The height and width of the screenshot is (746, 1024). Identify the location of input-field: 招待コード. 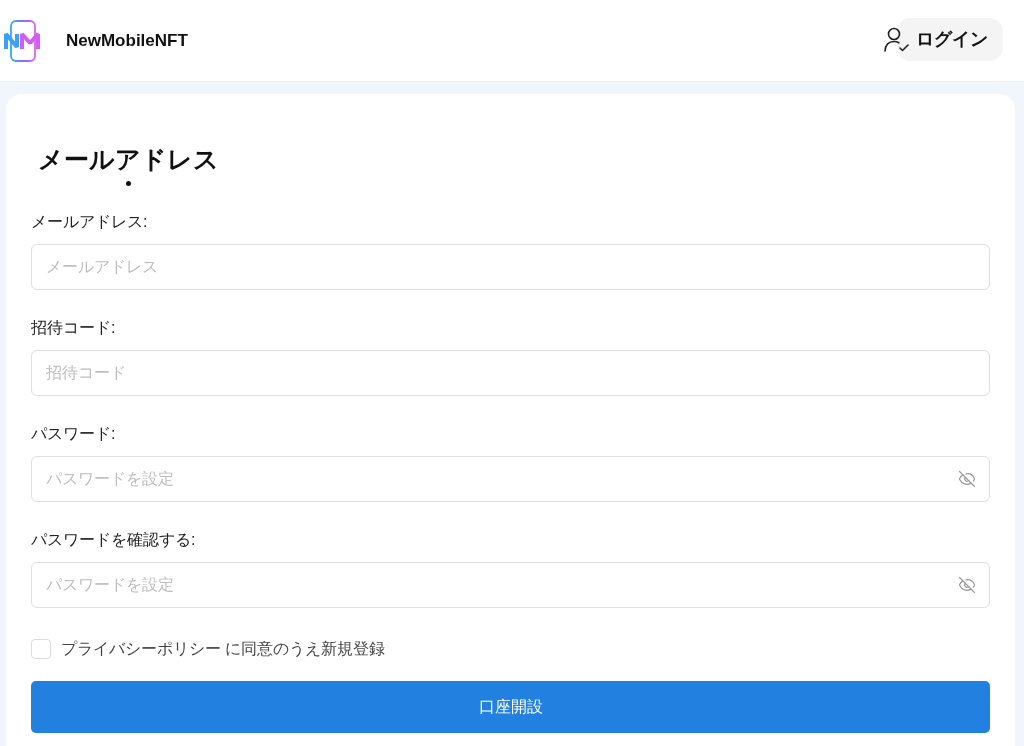
(510, 373).